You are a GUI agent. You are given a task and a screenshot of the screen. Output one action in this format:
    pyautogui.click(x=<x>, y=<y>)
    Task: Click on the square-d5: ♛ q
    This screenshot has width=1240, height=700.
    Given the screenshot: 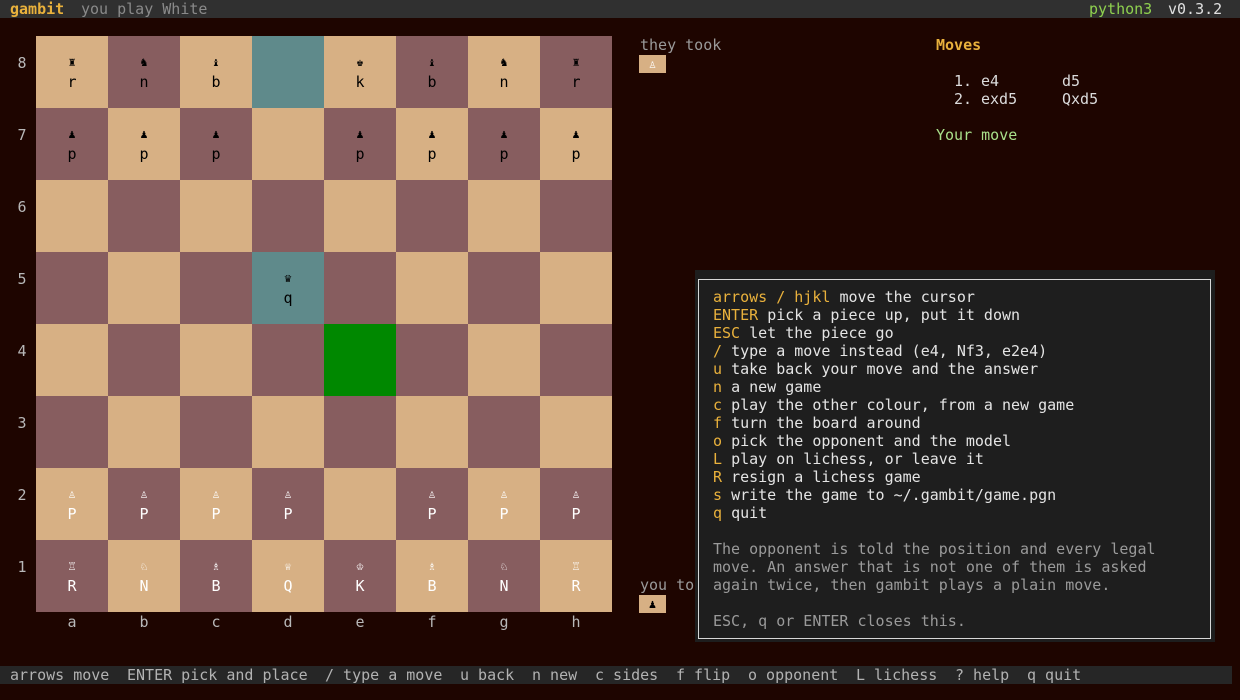 What is the action you would take?
    pyautogui.click(x=288, y=288)
    